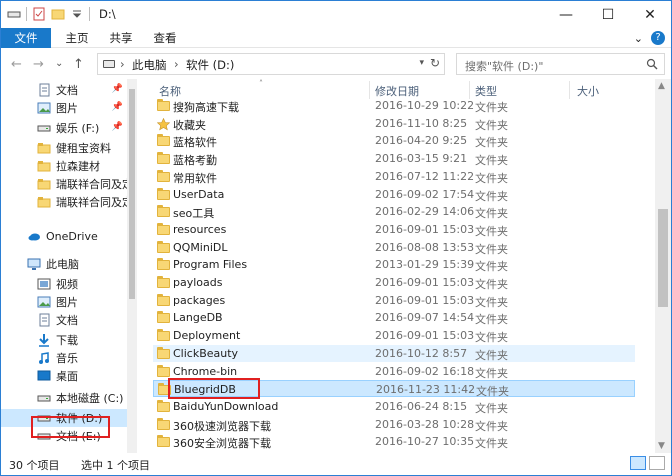 The image size is (672, 476). What do you see at coordinates (64, 148) in the screenshot?
I see `sidebar-item: 健租宝资料` at bounding box center [64, 148].